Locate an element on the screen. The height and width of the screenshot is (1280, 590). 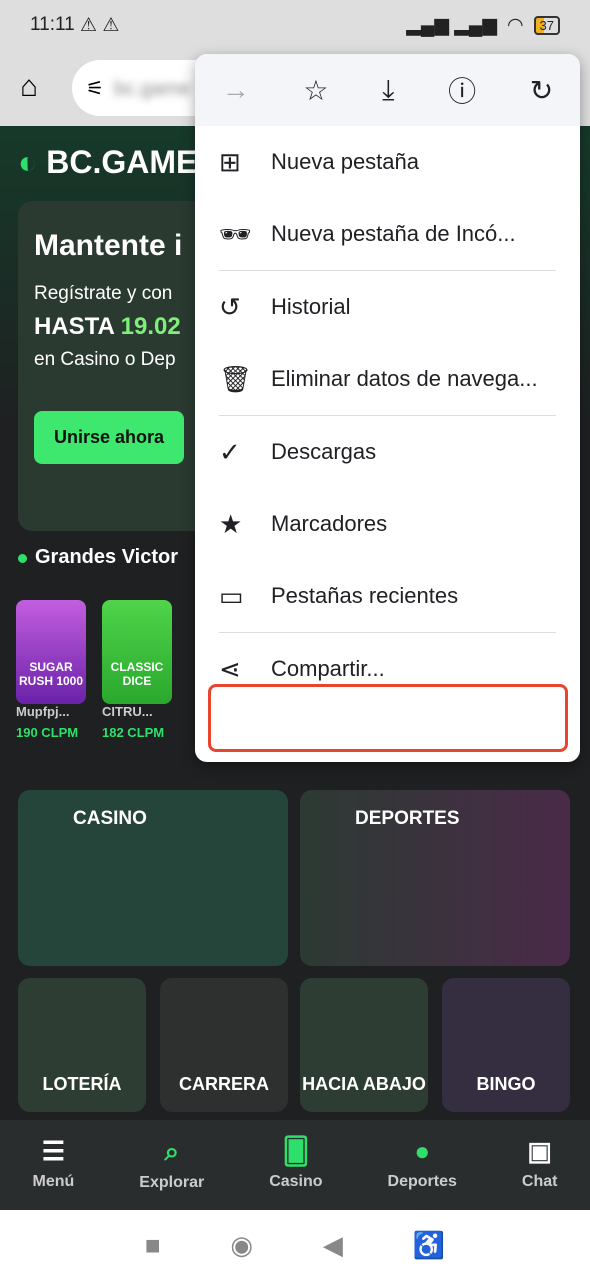
big-wins-title: Grandes Victor is located at coordinates (98, 557).